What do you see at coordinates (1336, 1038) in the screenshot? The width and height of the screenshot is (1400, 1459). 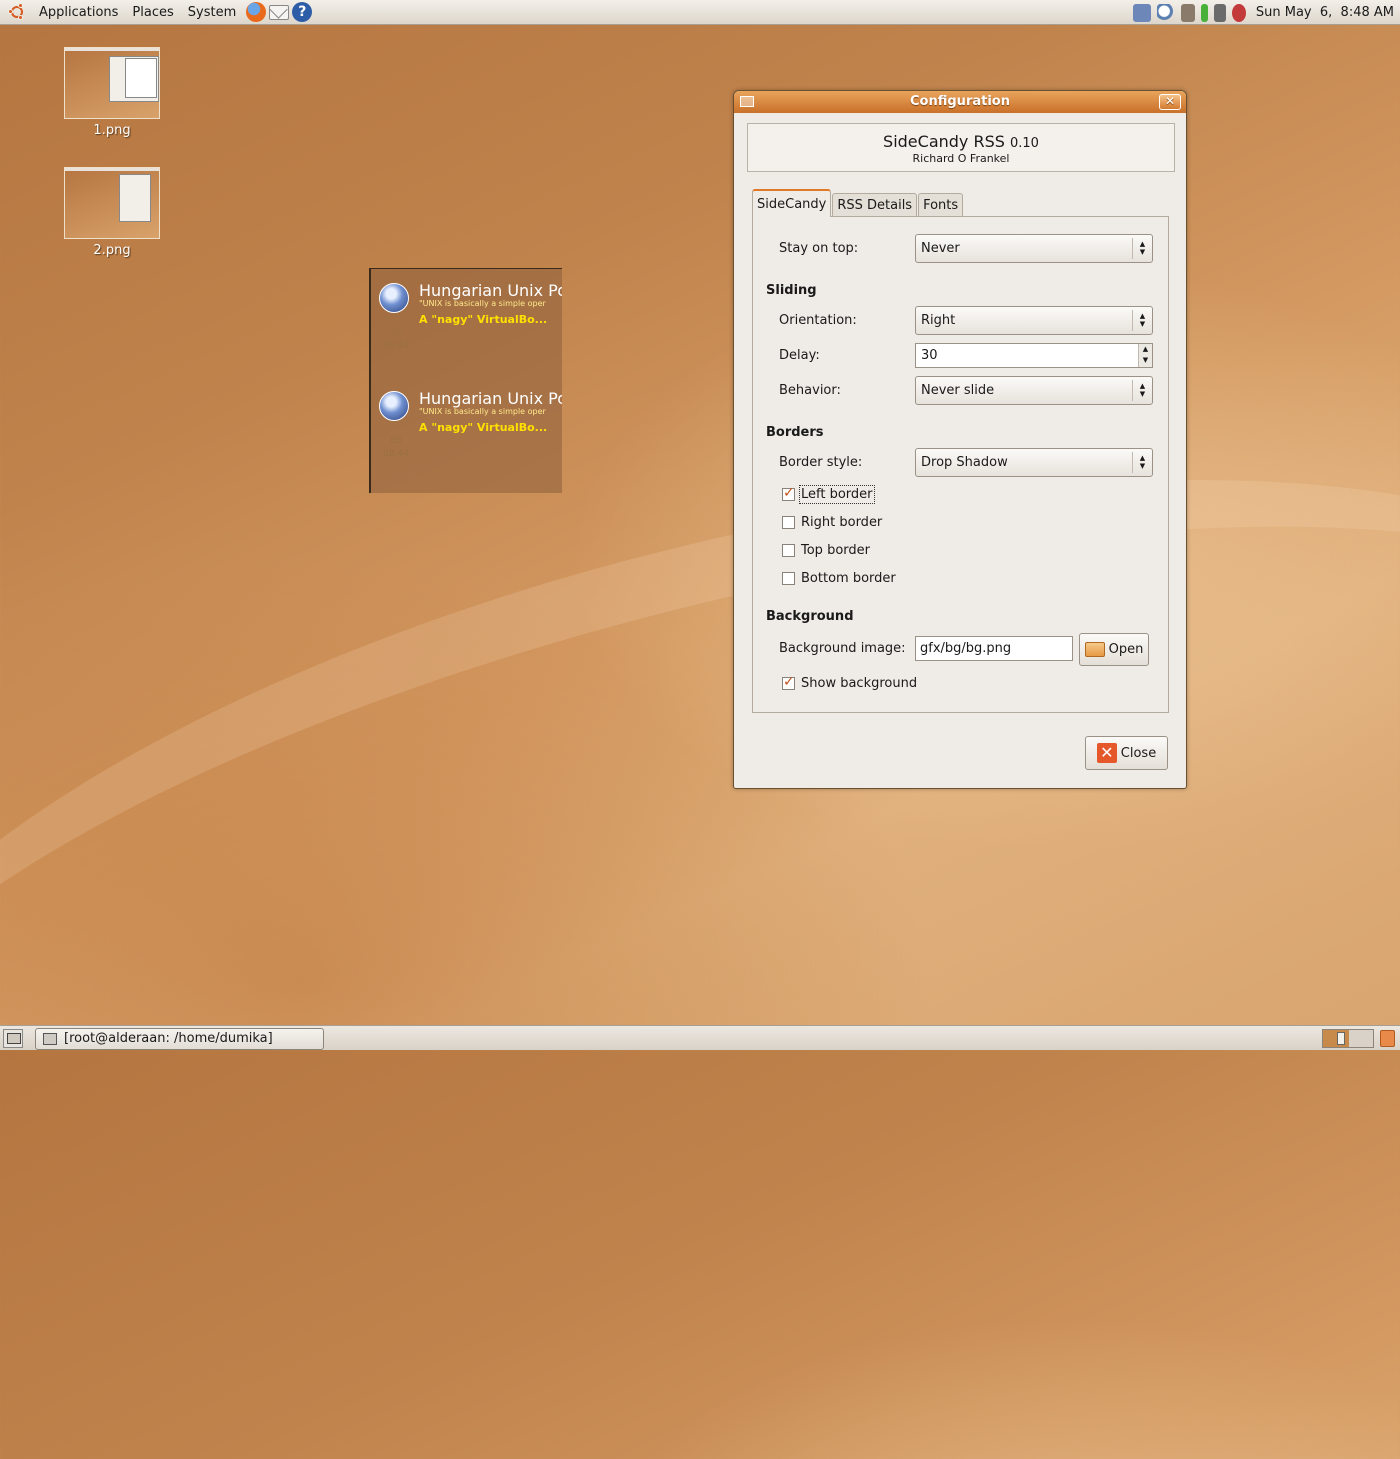 I see `workspace-current` at bounding box center [1336, 1038].